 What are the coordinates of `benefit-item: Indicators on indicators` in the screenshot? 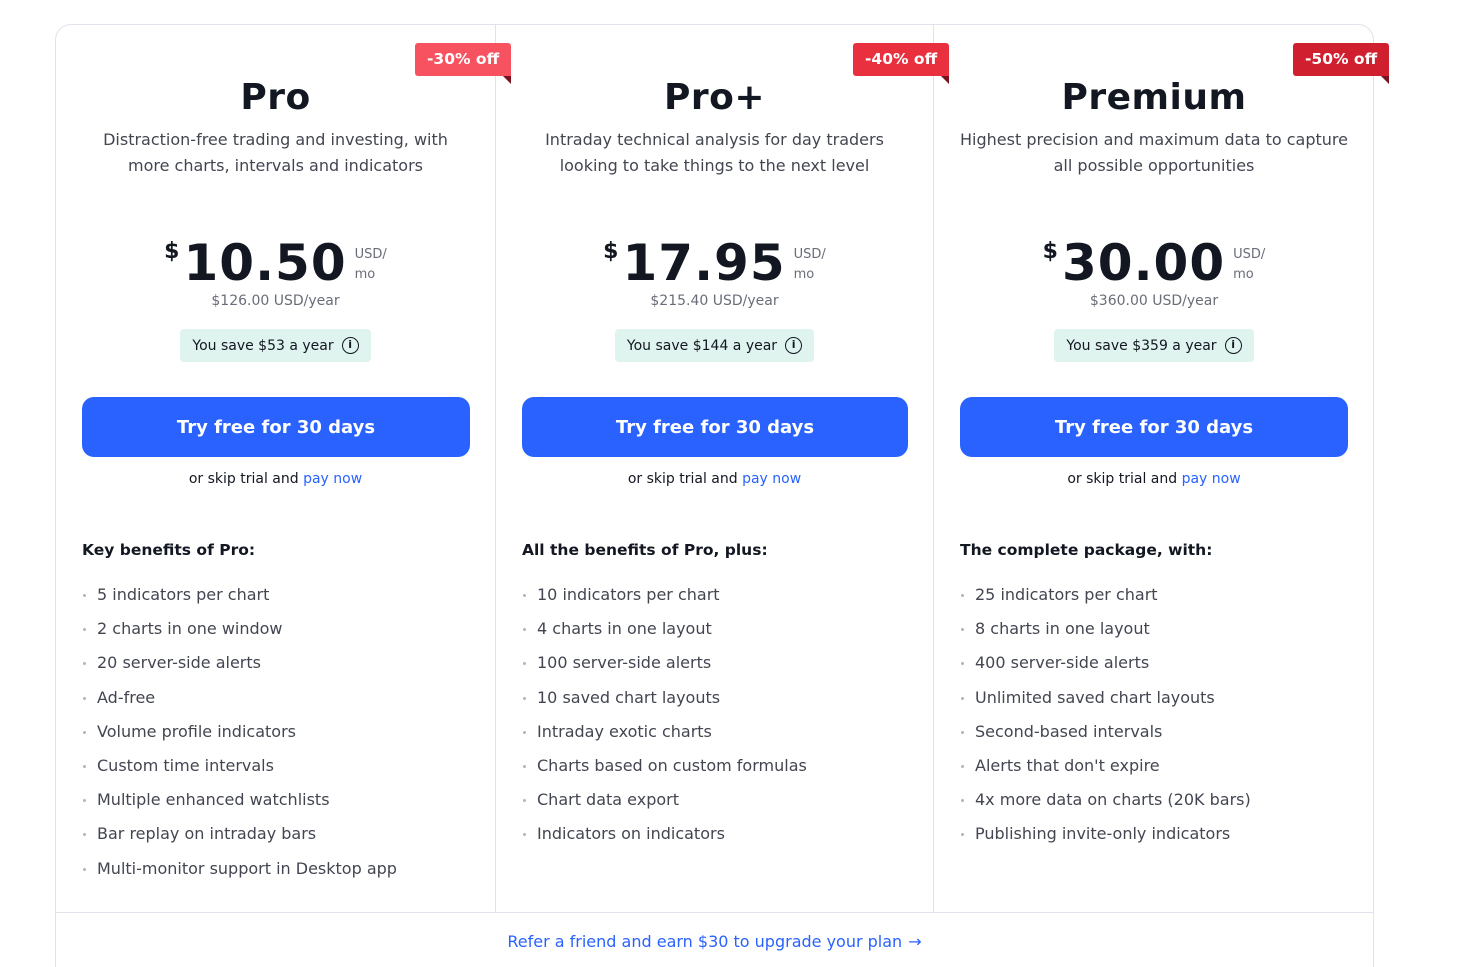 It's located at (717, 834).